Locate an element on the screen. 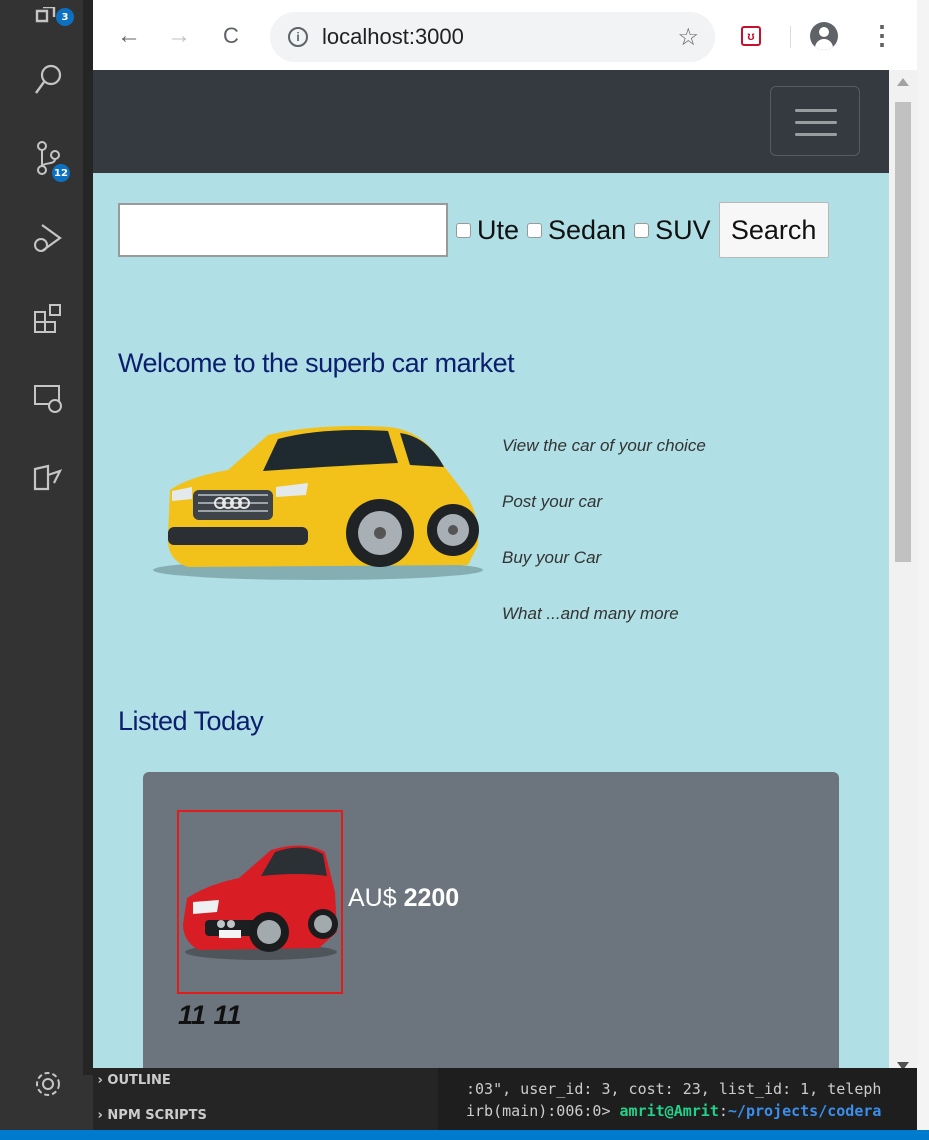 The height and width of the screenshot is (1140, 929). remote-explorer-icon is located at coordinates (48, 398).